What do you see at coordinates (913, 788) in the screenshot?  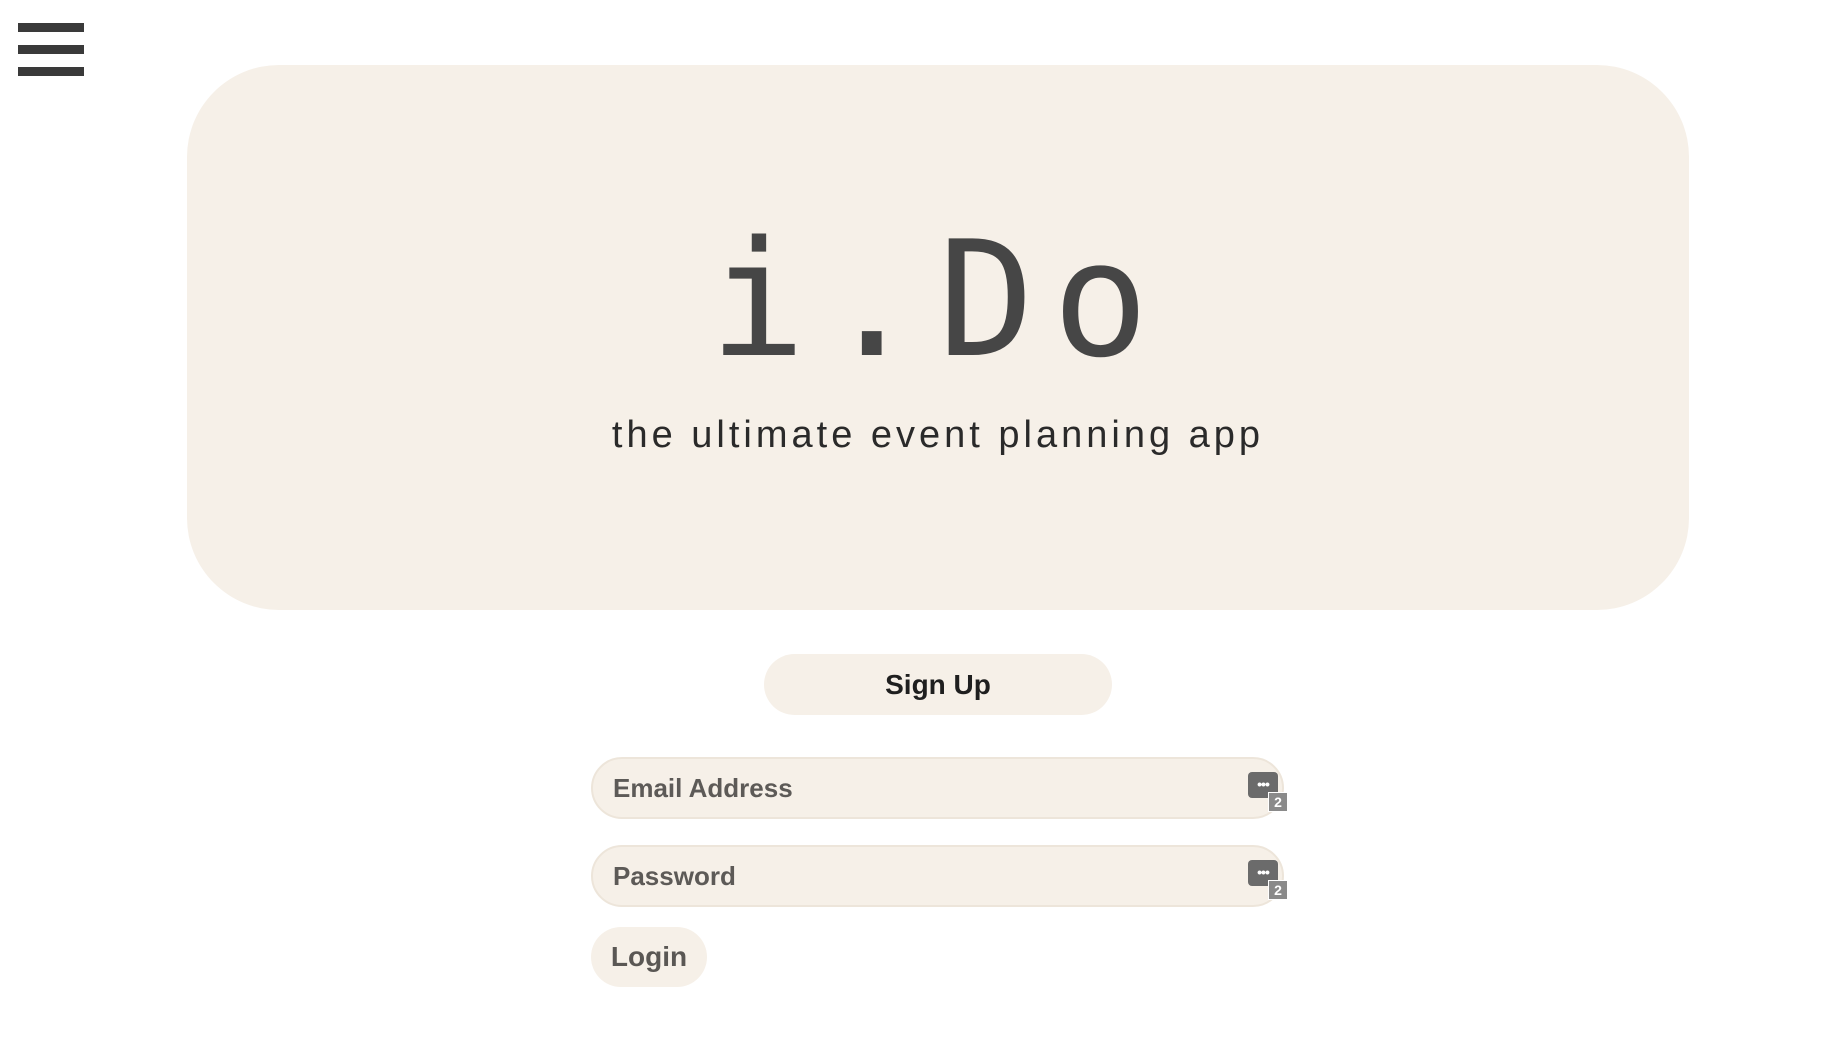 I see `email-input` at bounding box center [913, 788].